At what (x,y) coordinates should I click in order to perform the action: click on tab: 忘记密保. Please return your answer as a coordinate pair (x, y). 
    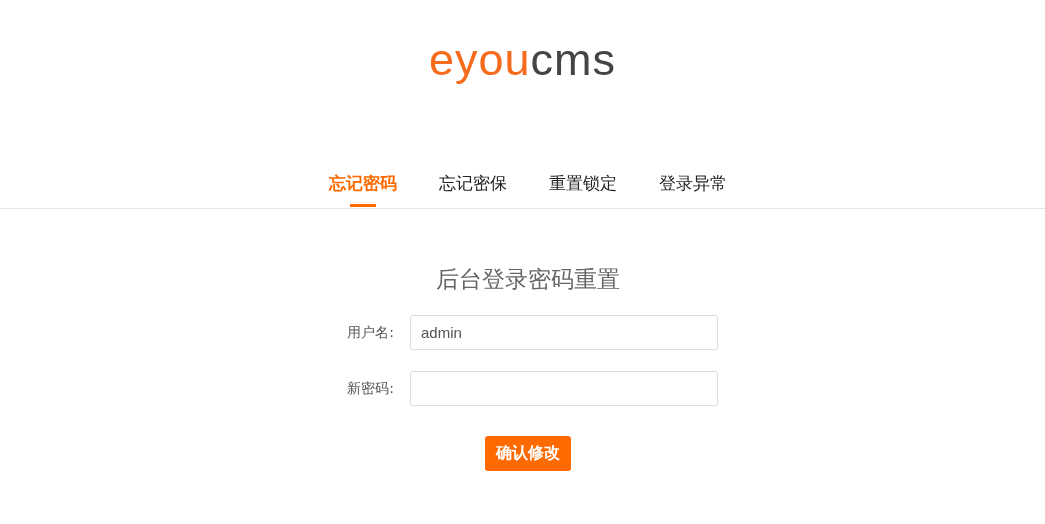
    Looking at the image, I should click on (473, 186).